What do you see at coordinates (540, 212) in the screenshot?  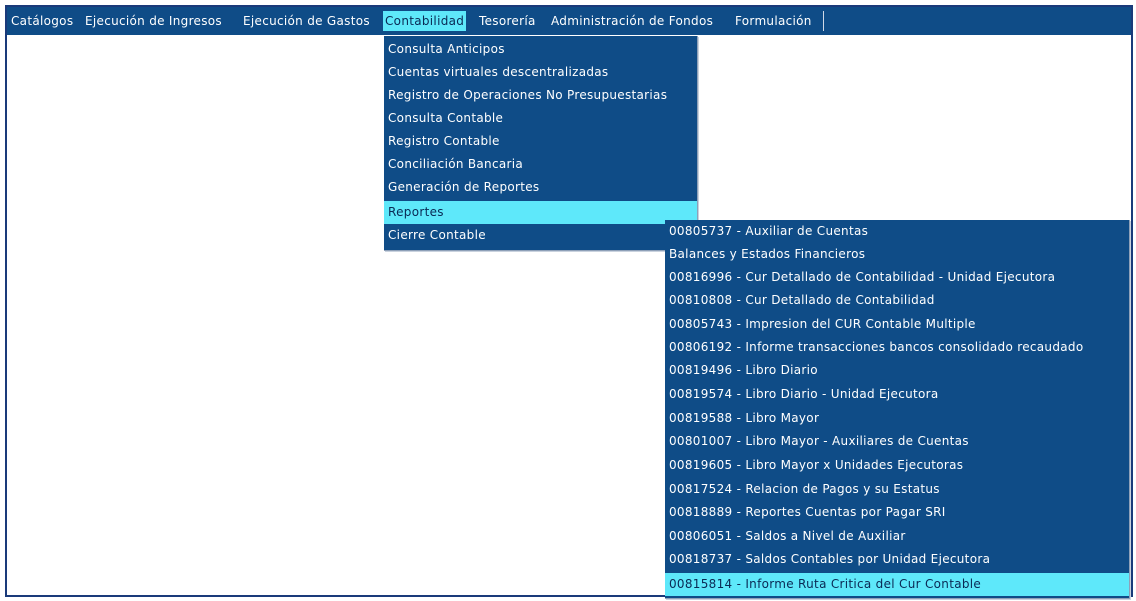 I see `menu-item-reportes: Reportes` at bounding box center [540, 212].